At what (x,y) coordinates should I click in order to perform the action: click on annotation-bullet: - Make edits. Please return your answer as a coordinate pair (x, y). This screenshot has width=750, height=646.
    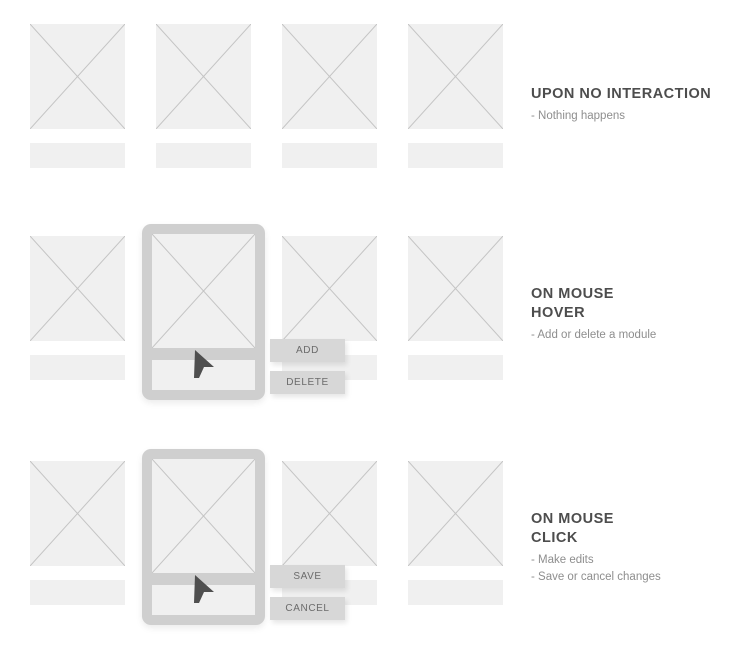
    Looking at the image, I should click on (562, 560).